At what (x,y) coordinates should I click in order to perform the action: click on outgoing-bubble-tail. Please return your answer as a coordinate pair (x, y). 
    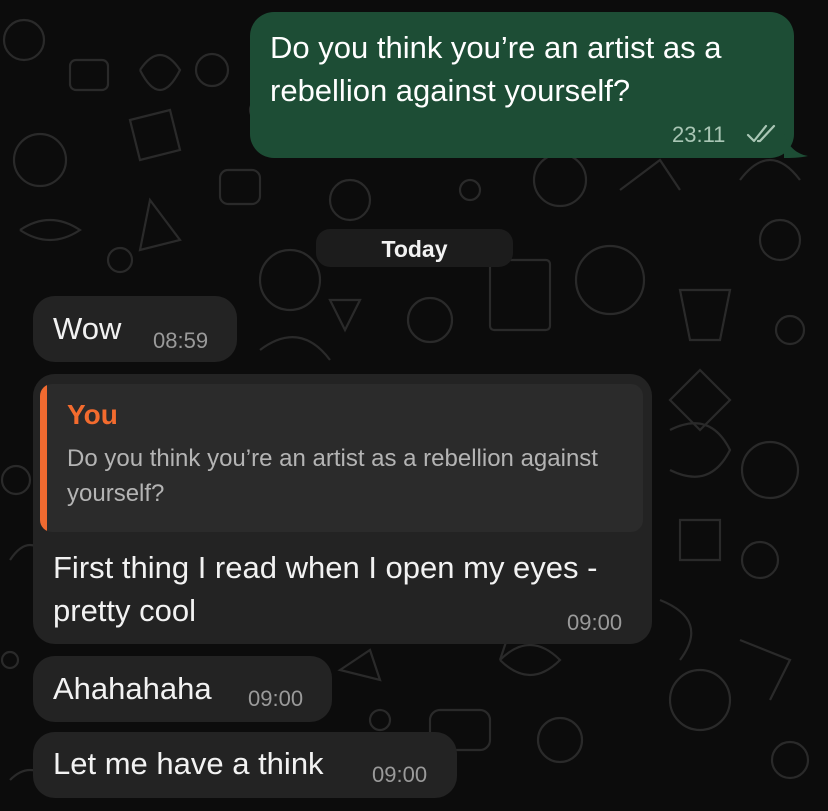
    Looking at the image, I should click on (796, 146).